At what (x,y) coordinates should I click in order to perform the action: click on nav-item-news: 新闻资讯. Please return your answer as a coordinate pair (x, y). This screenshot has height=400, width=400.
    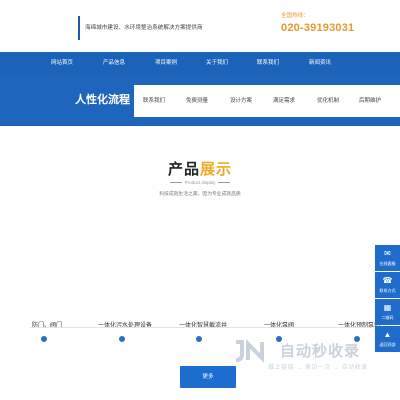
    Looking at the image, I should click on (320, 63).